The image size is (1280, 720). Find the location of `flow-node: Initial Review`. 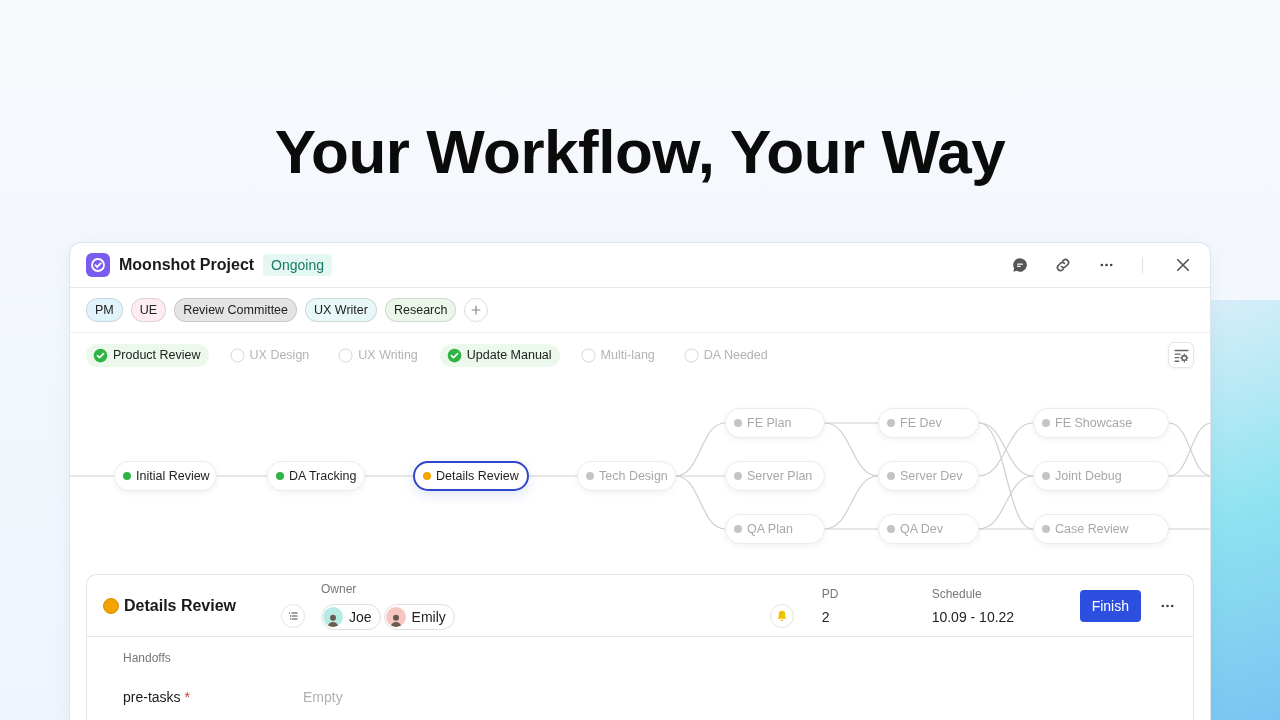

flow-node: Initial Review is located at coordinates (165, 476).